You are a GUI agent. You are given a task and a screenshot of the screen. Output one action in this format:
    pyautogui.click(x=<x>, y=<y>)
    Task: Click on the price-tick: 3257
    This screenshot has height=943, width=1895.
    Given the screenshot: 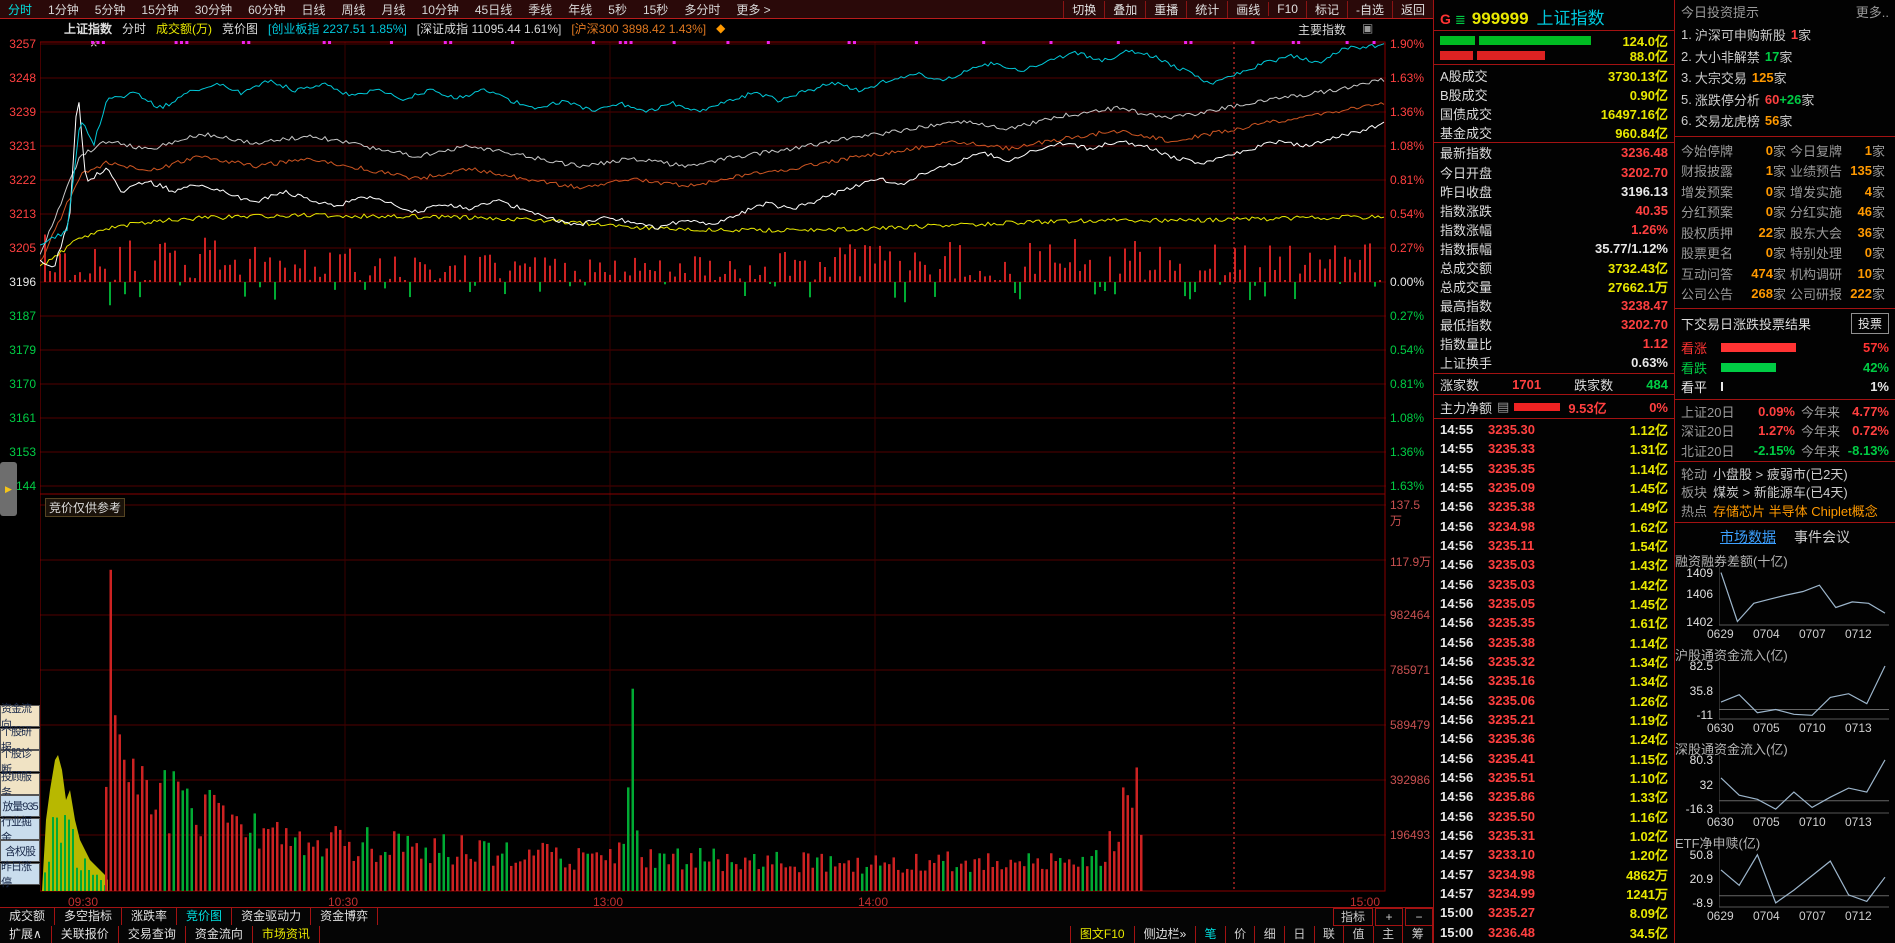 What is the action you would take?
    pyautogui.click(x=22, y=44)
    